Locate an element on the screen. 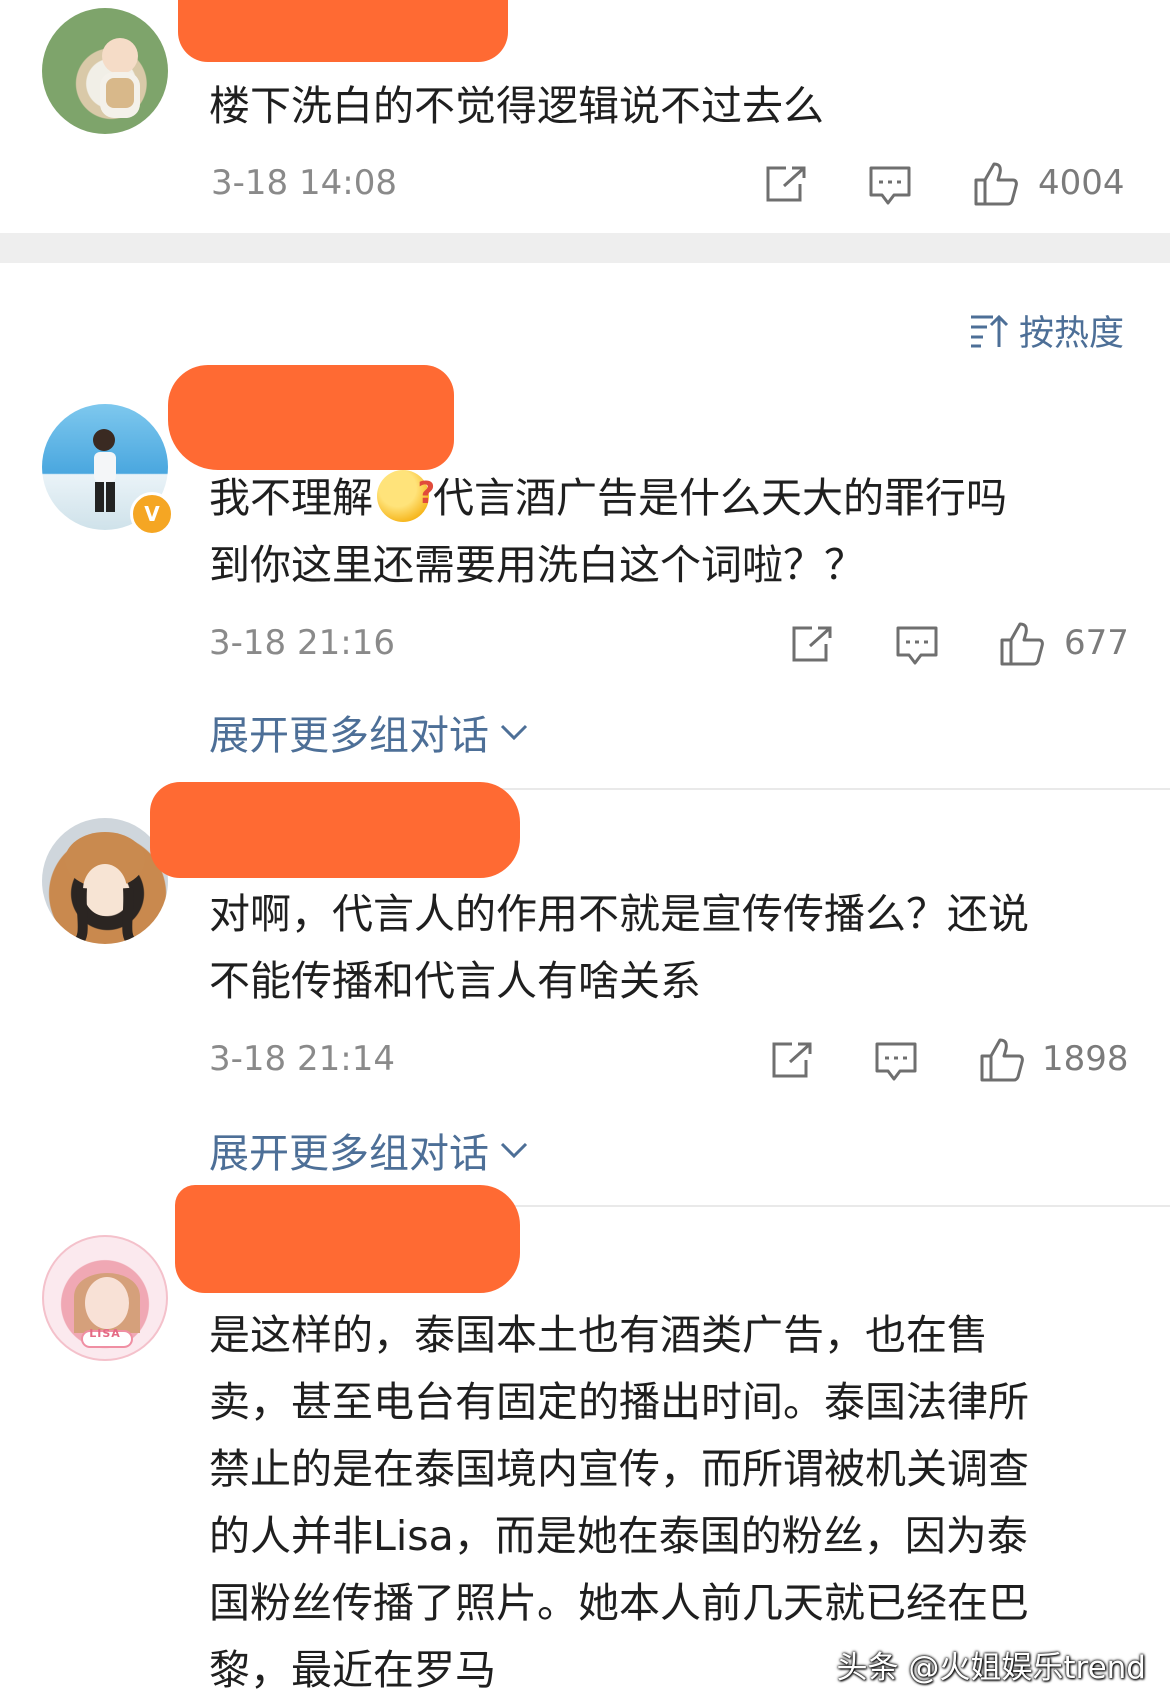  avatar-commenter-4: LISA is located at coordinates (105, 1298).